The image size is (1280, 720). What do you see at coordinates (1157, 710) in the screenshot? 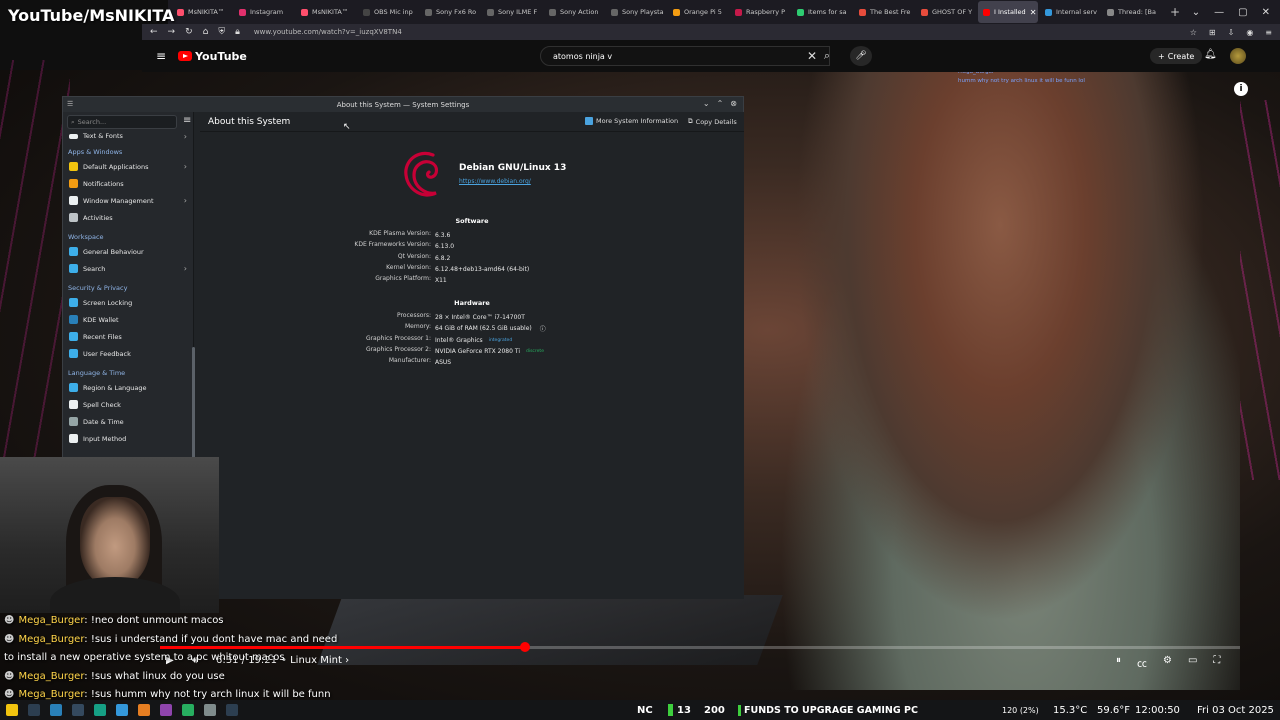
I see `clock: 12:00:50` at bounding box center [1157, 710].